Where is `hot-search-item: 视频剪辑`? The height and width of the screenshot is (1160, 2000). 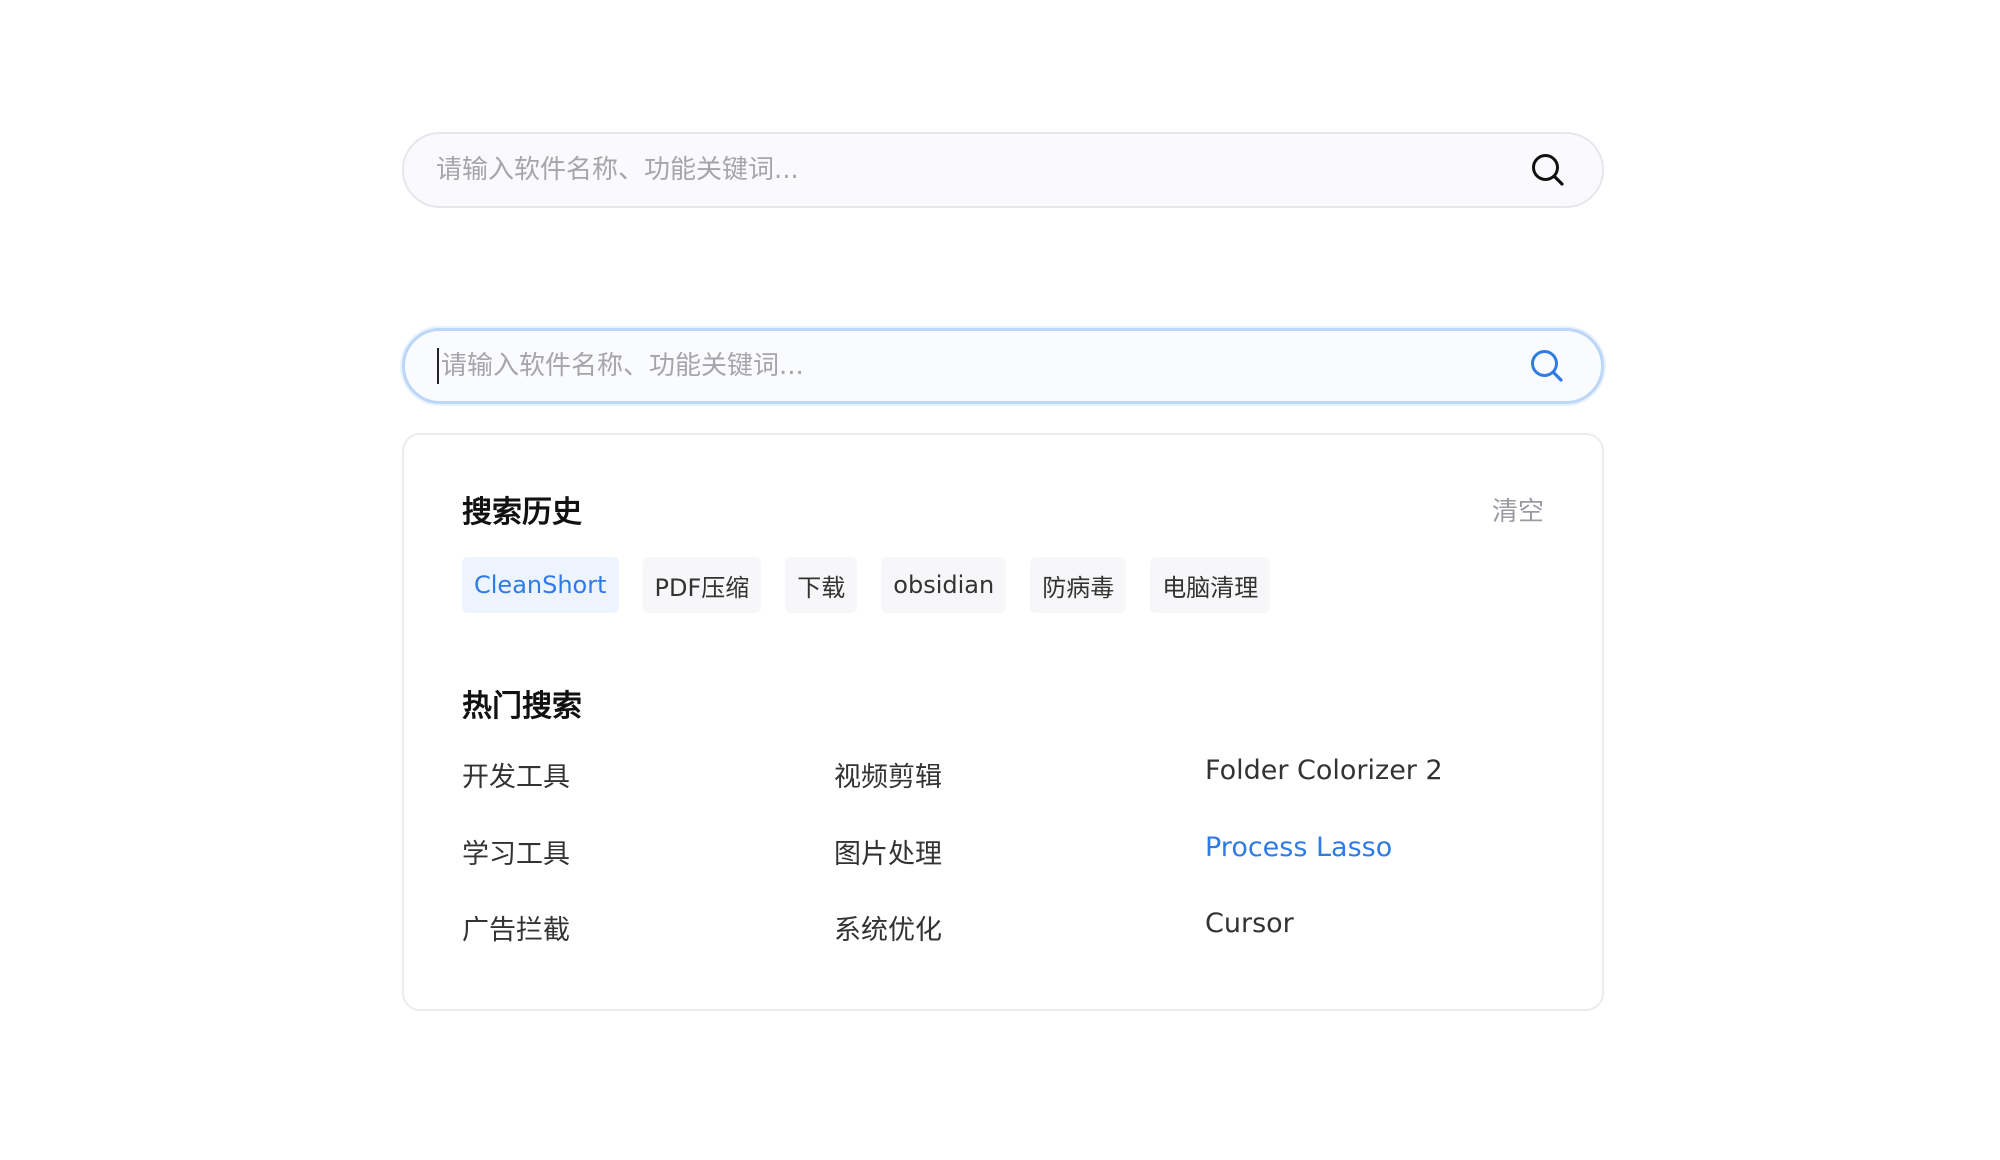 hot-search-item: 视频剪辑 is located at coordinates (888, 774).